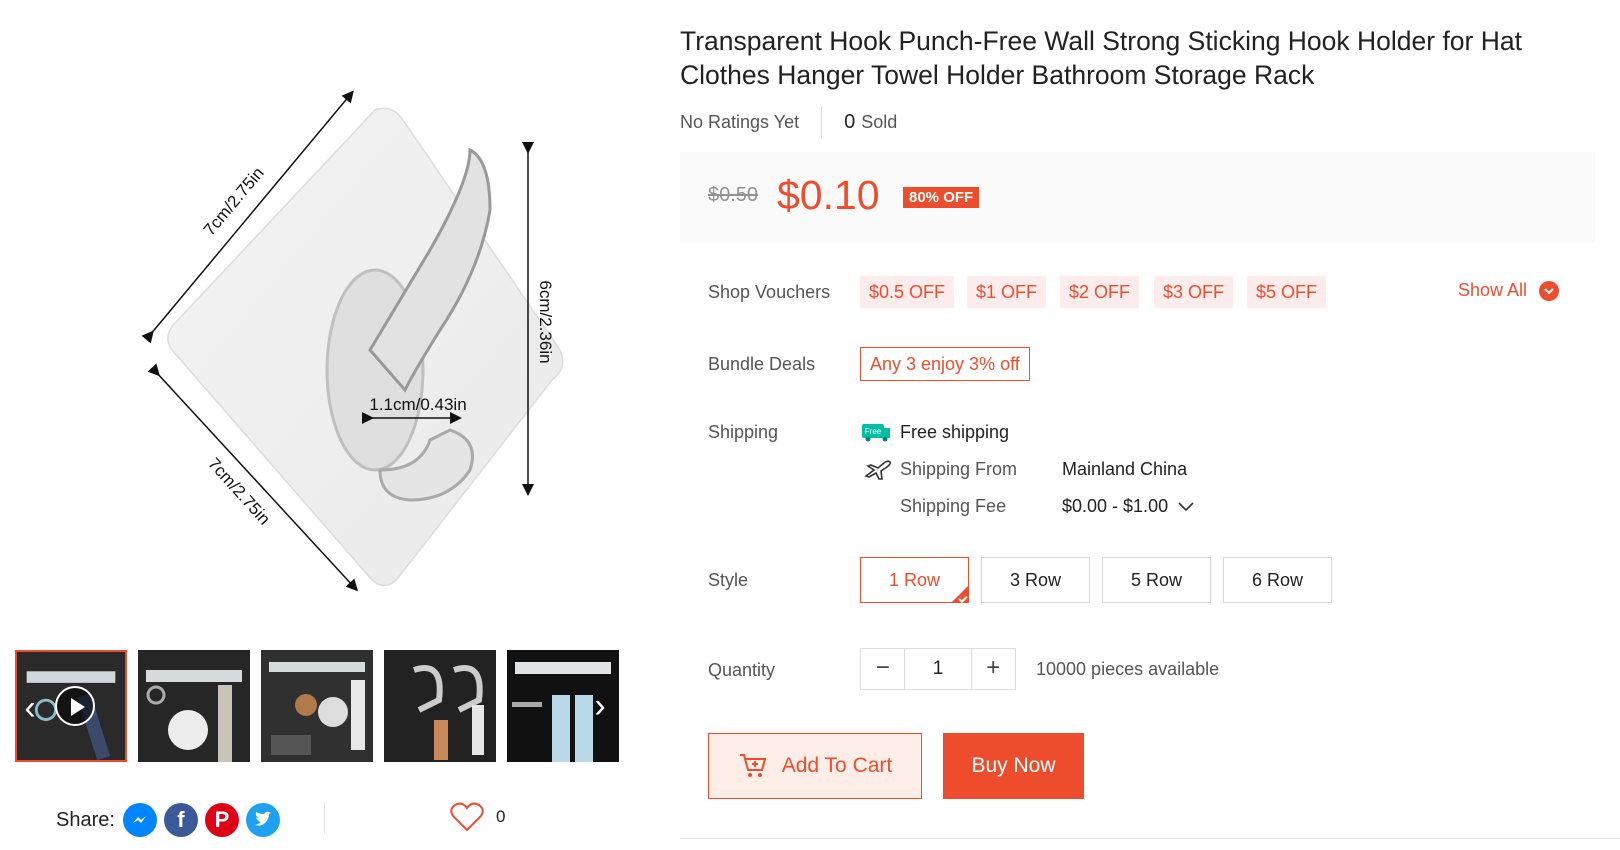  What do you see at coordinates (1013, 766) in the screenshot?
I see `buy-now-button: Buy Now` at bounding box center [1013, 766].